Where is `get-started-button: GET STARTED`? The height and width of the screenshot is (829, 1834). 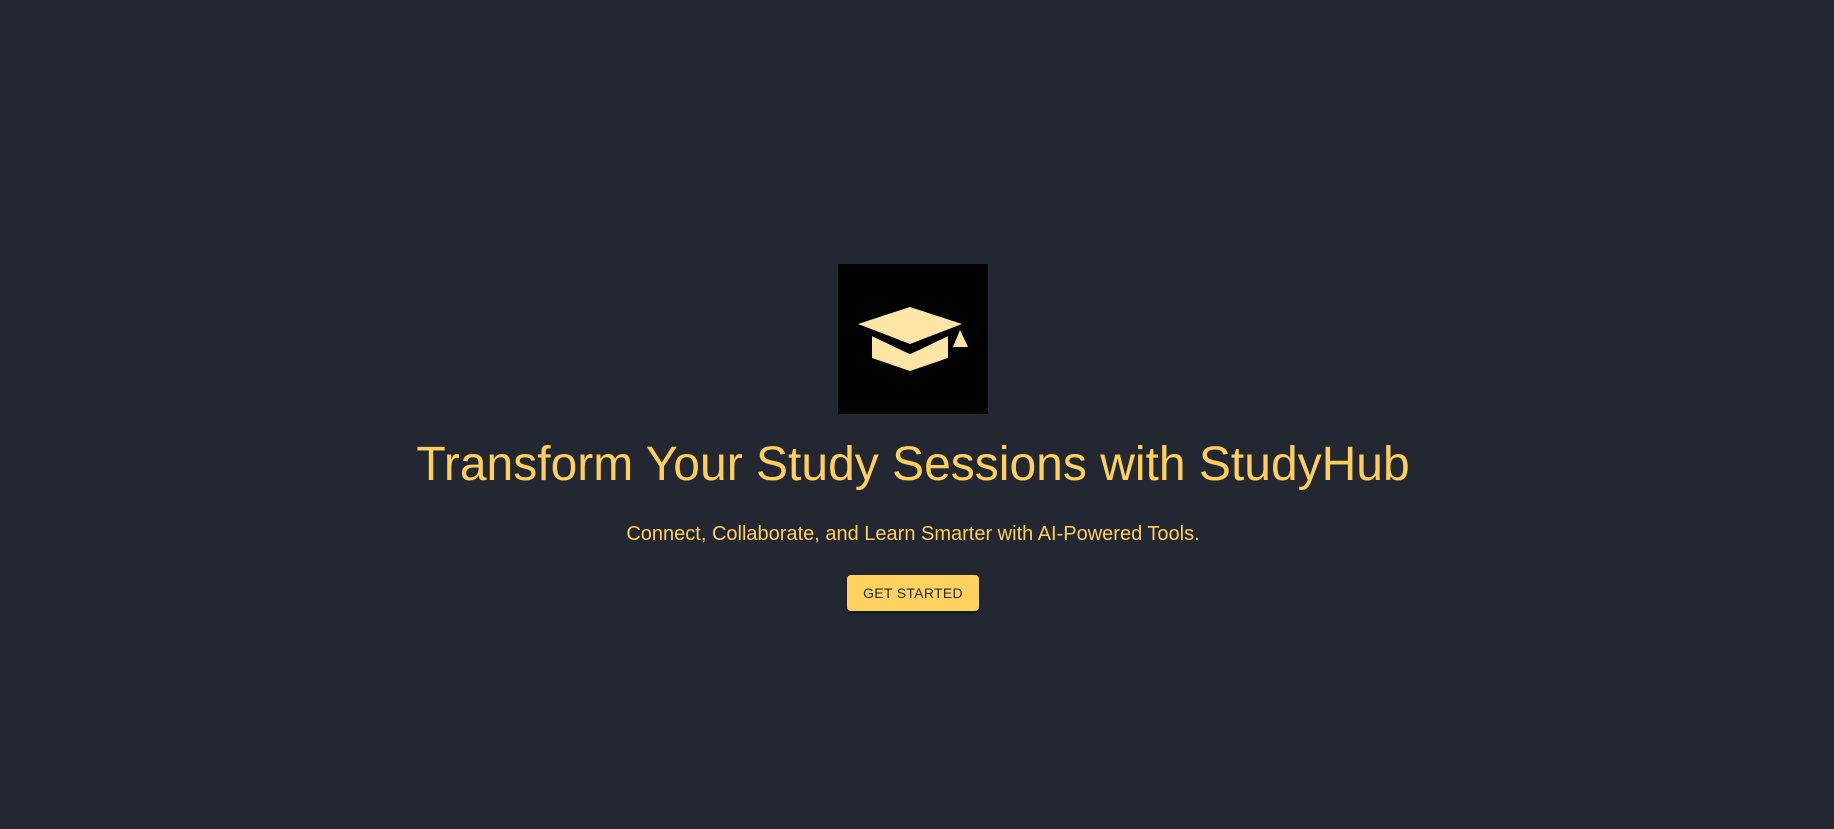 get-started-button: GET STARTED is located at coordinates (913, 593).